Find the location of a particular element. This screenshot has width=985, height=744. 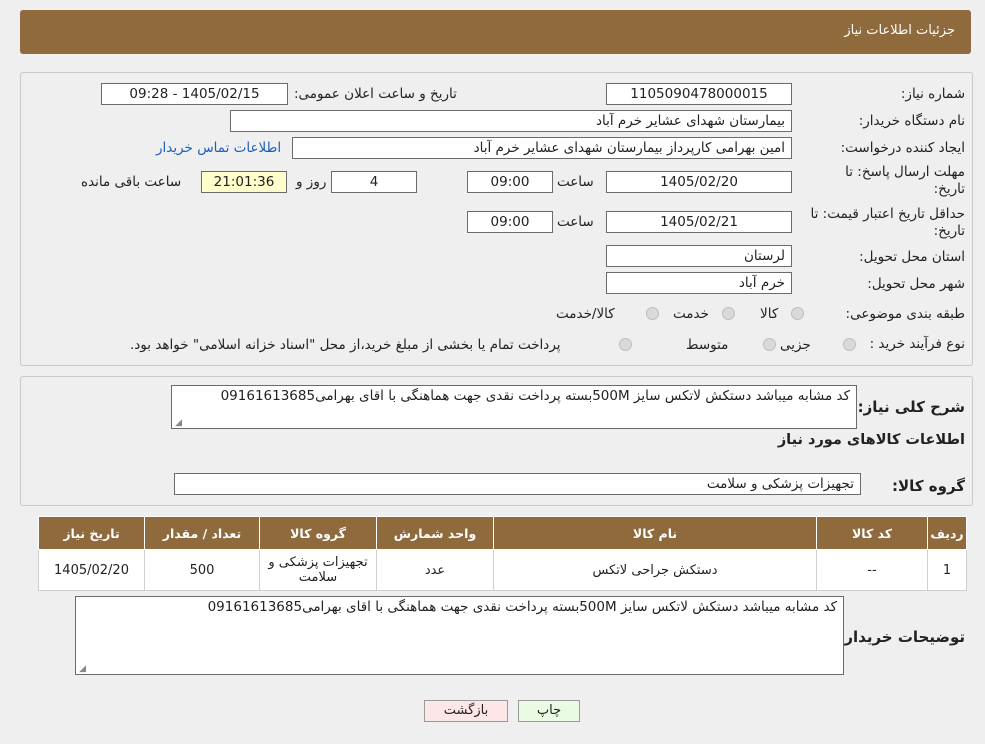

col-unit: واحد شمارش is located at coordinates (435, 533).